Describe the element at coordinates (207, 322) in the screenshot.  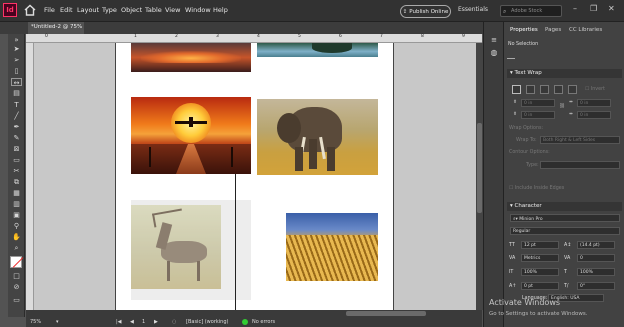
I see `preflight-profile: [Basic] (working)` at that location.